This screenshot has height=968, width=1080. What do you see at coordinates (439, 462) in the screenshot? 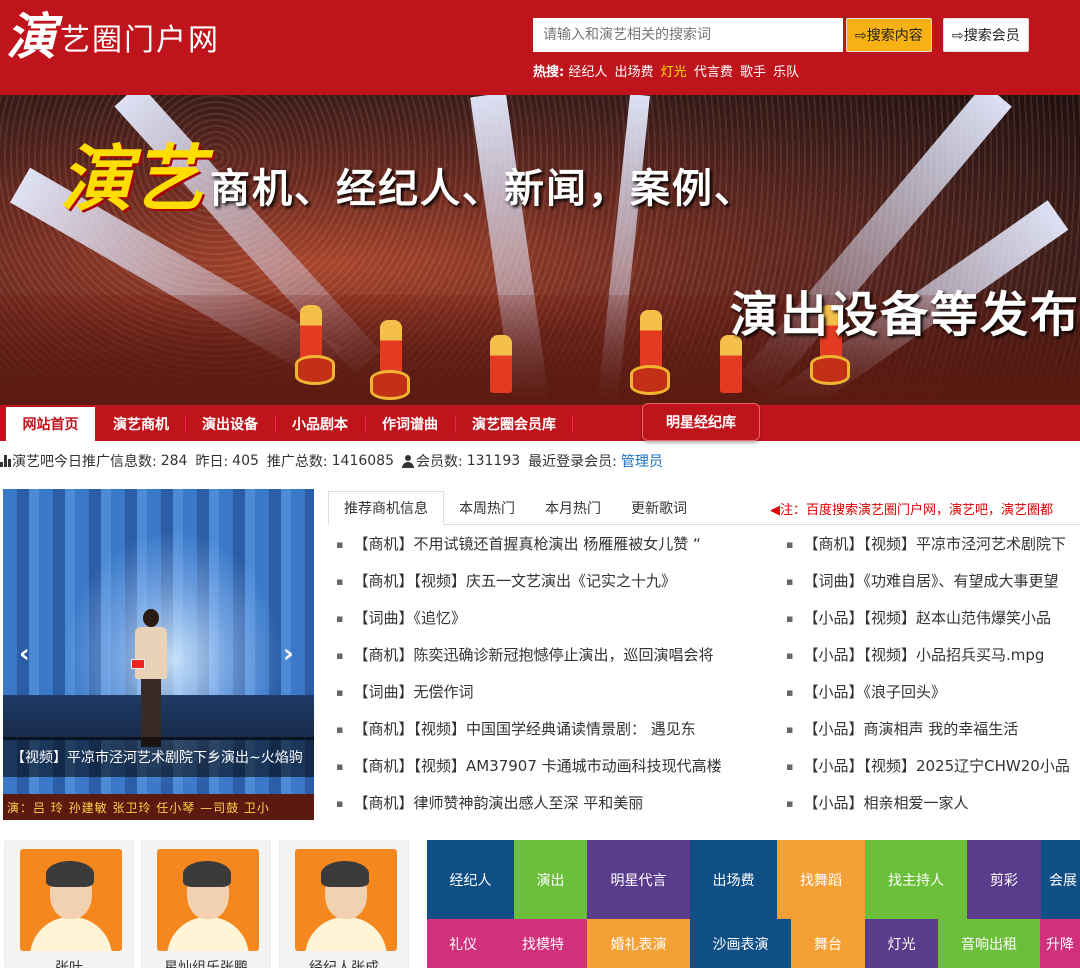
I see `stats-members-label: 会员数:` at bounding box center [439, 462].